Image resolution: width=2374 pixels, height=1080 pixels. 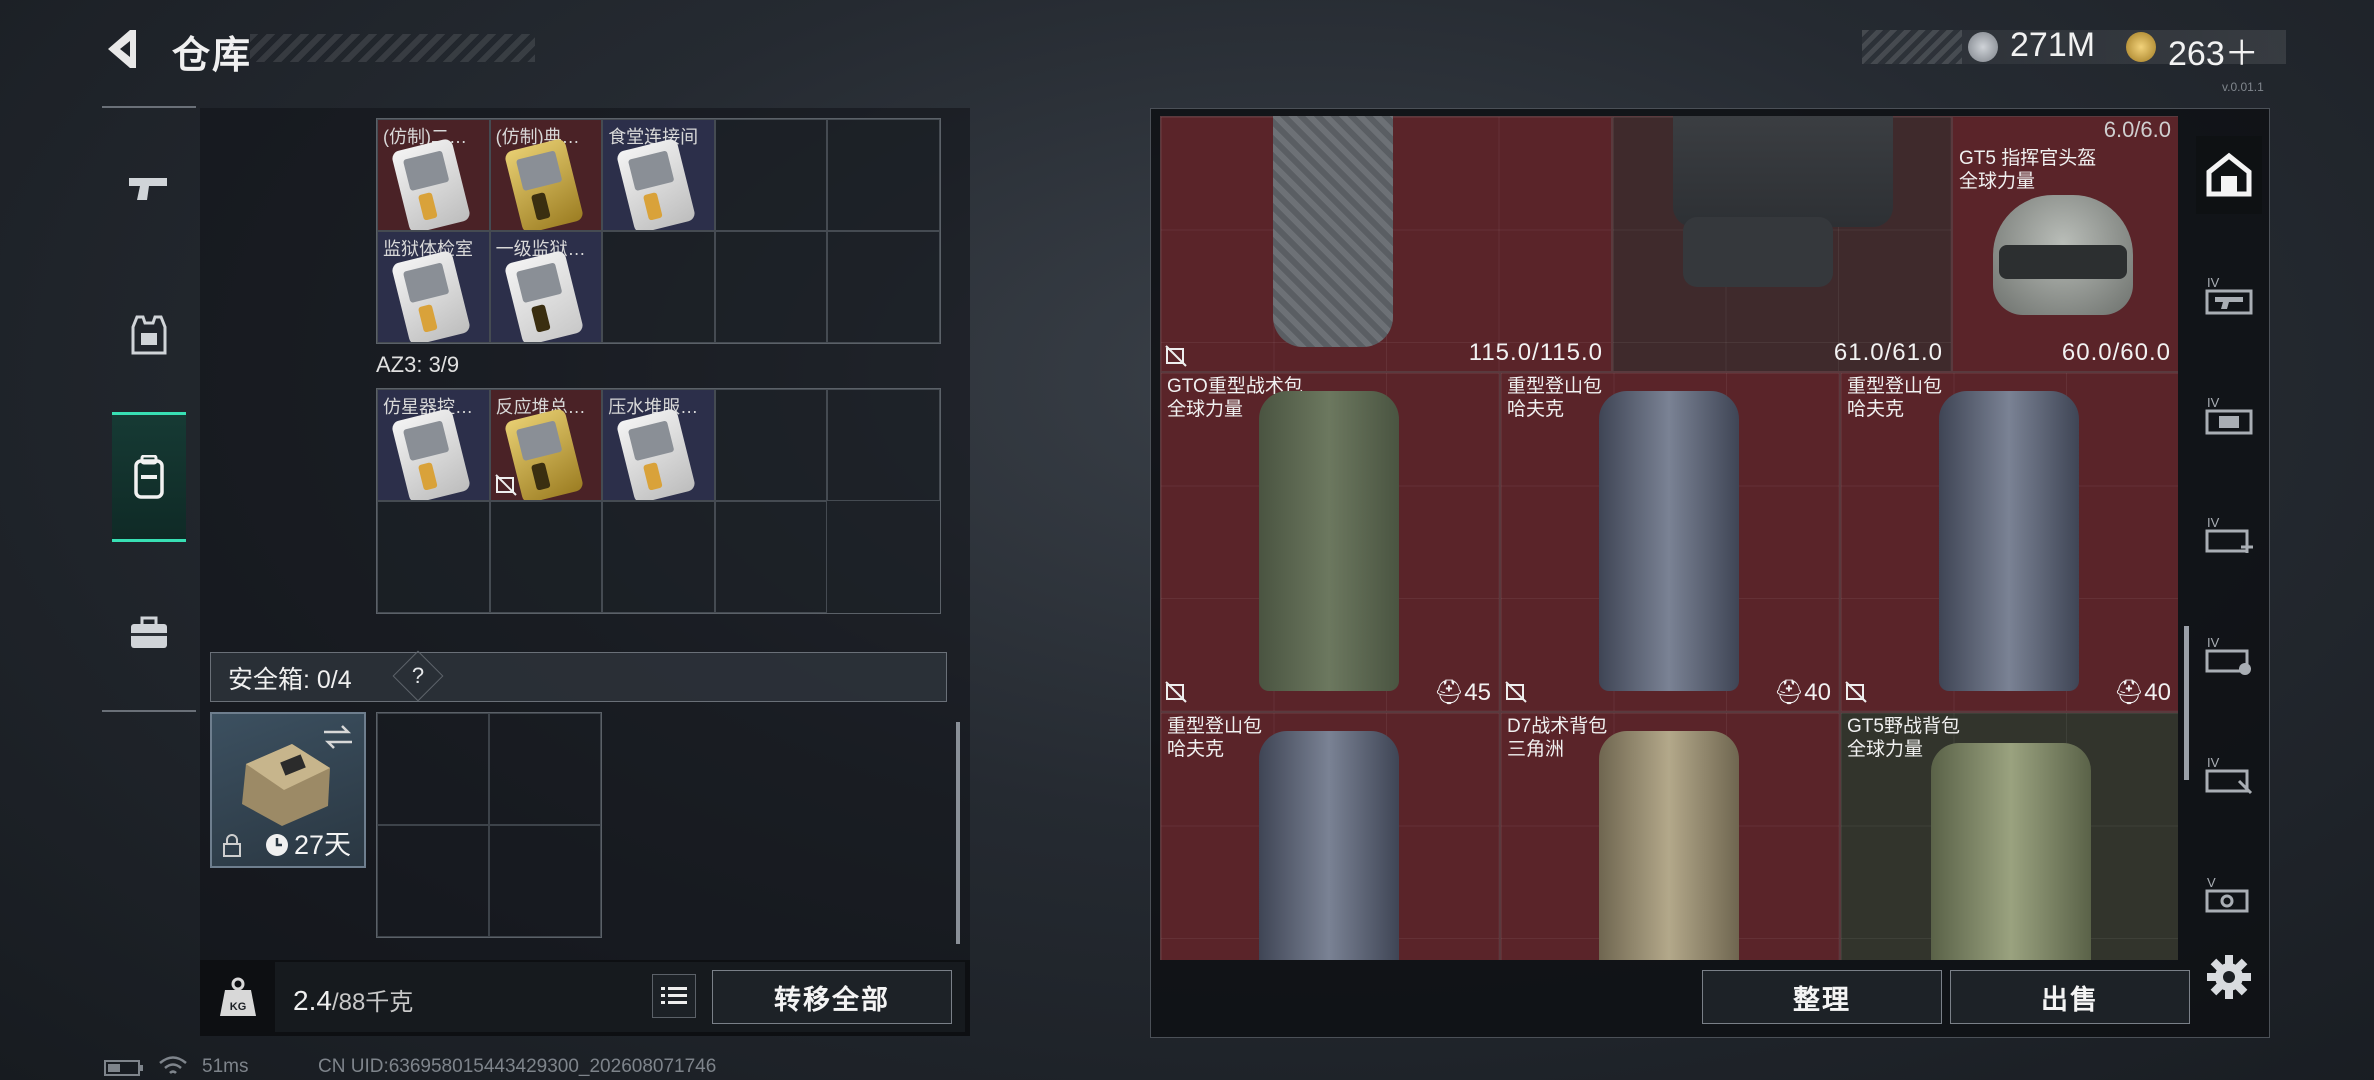 I want to click on transfer-all-button: 转移全部, so click(x=832, y=997).